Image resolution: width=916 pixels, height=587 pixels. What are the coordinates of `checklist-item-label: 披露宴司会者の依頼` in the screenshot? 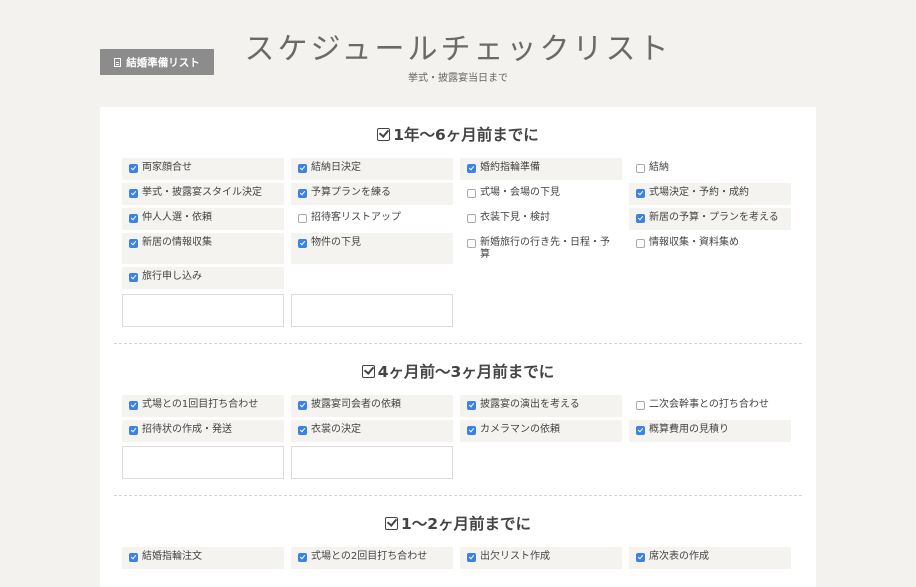 It's located at (356, 404).